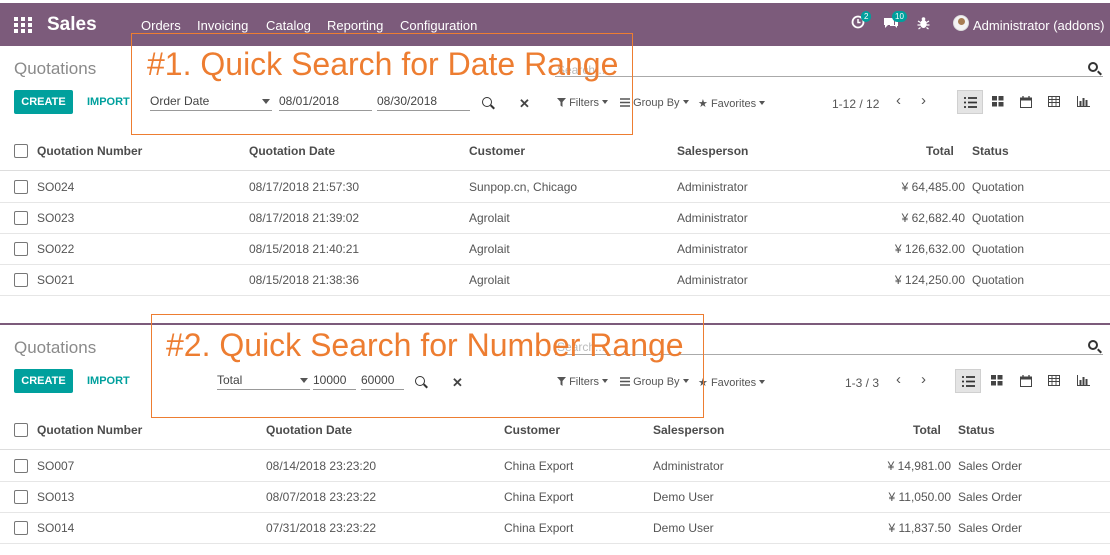 Image resolution: width=1110 pixels, height=555 pixels. What do you see at coordinates (919, 528) in the screenshot?
I see `cell-total: ¥ 11,837.50` at bounding box center [919, 528].